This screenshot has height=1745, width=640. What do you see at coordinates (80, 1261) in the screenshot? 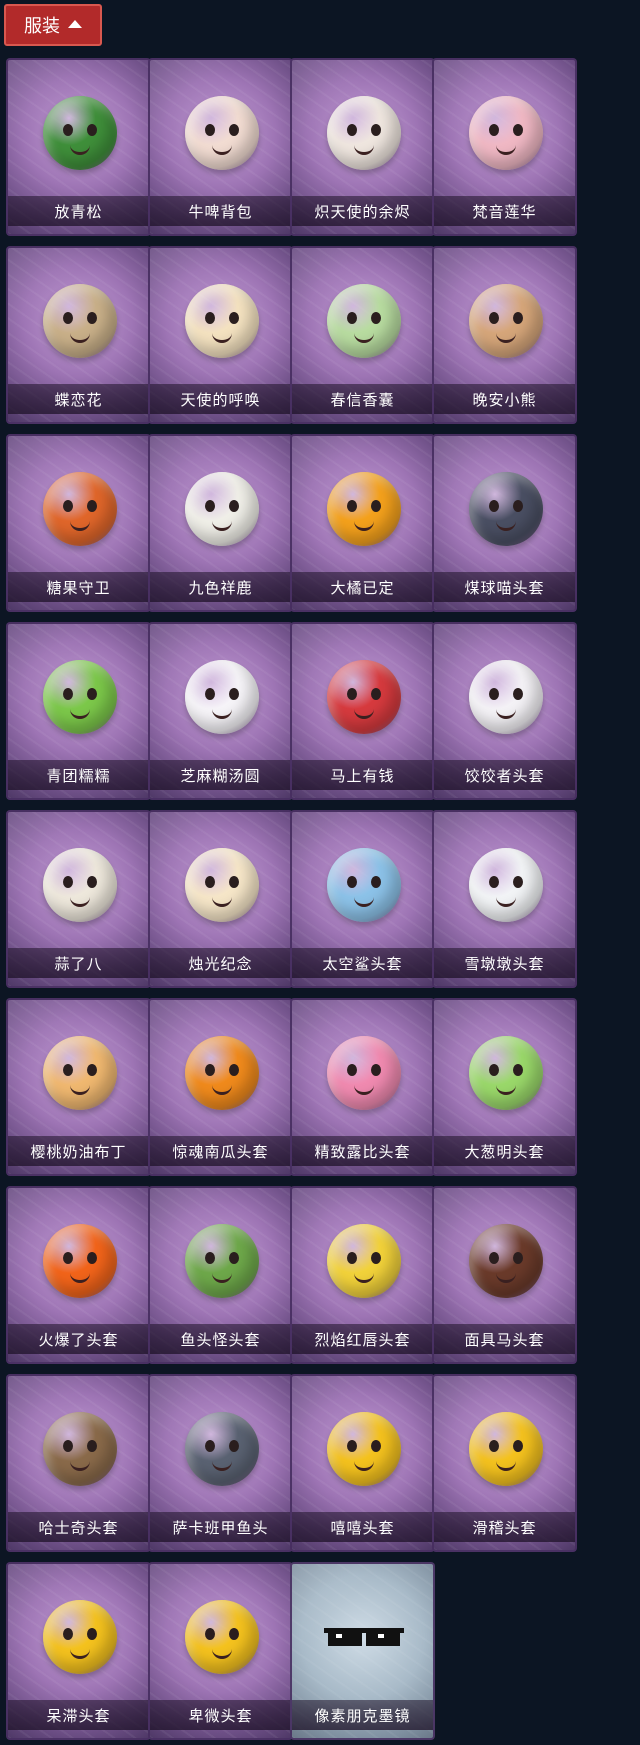
I see `fireball-head-icon` at bounding box center [80, 1261].